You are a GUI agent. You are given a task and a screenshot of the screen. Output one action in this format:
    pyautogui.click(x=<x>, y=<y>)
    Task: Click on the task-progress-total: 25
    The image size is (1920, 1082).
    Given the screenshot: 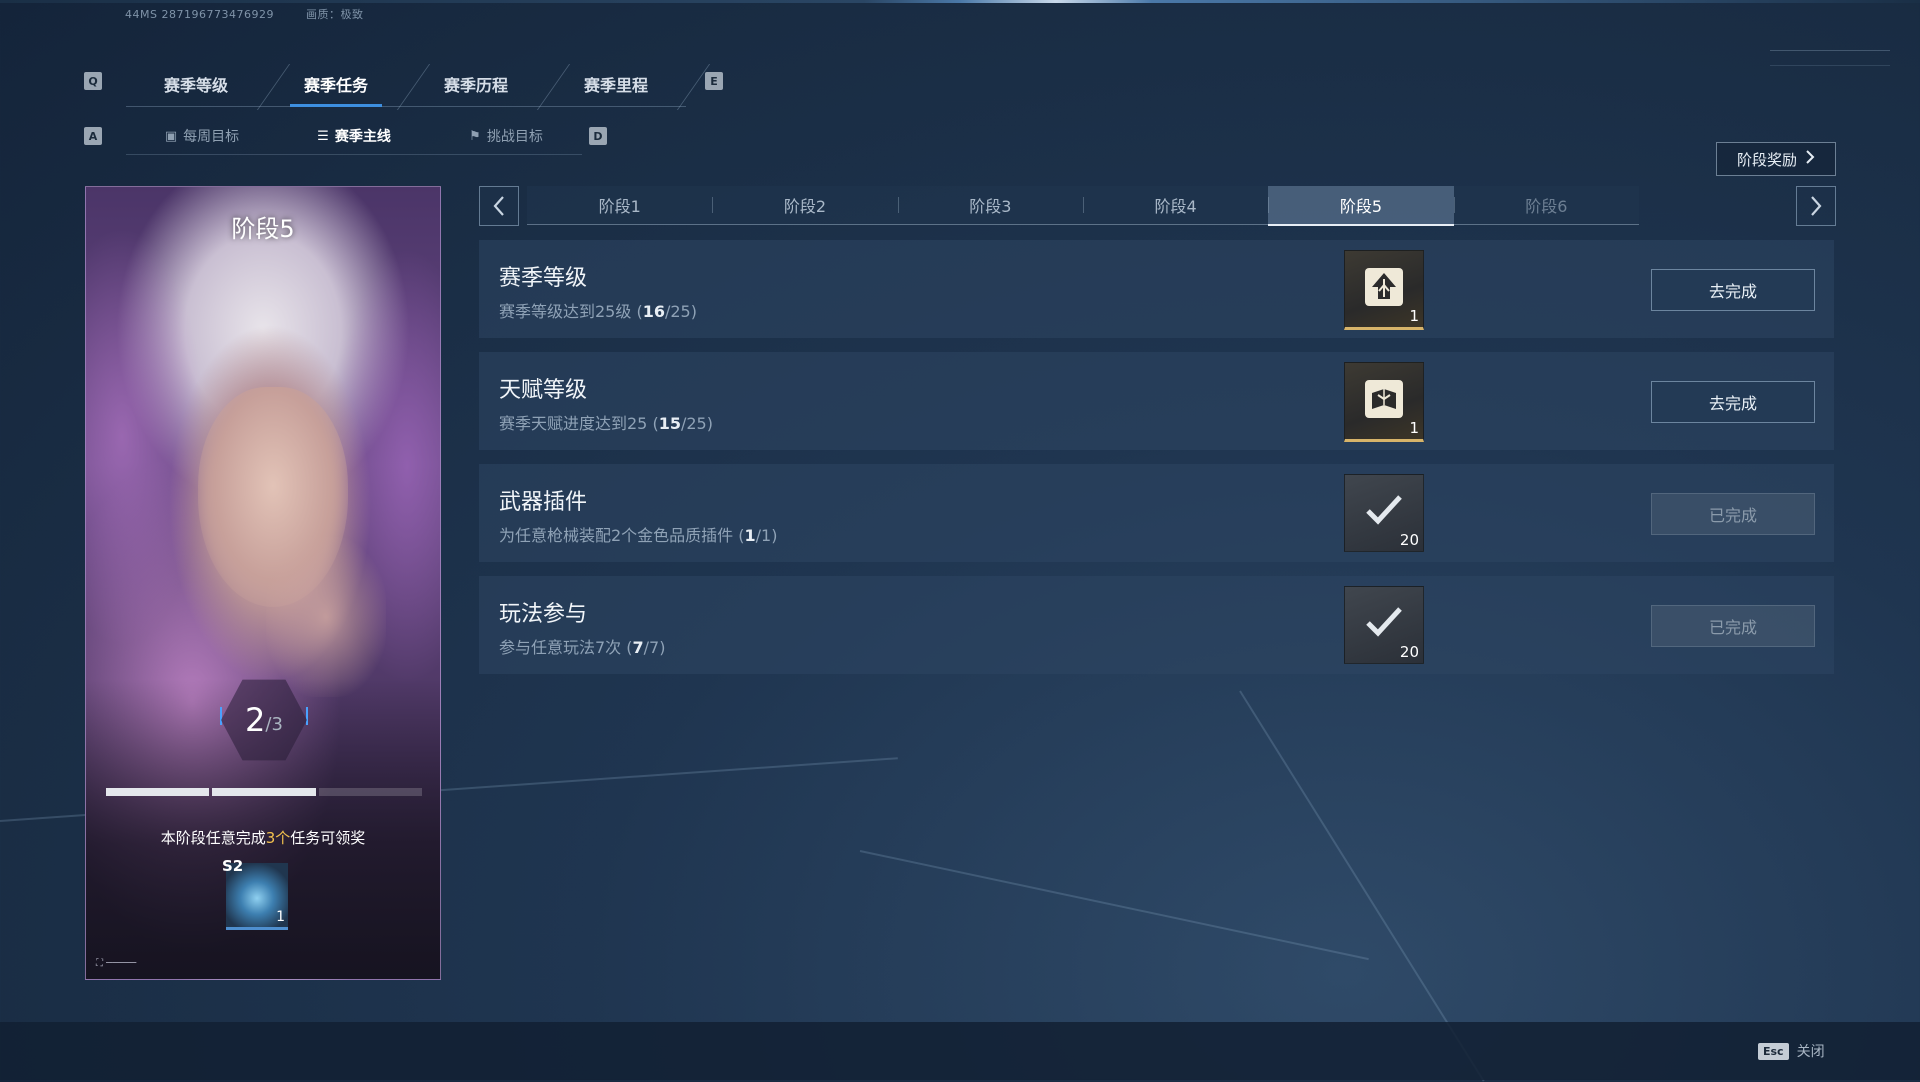 What is the action you would take?
    pyautogui.click(x=680, y=311)
    